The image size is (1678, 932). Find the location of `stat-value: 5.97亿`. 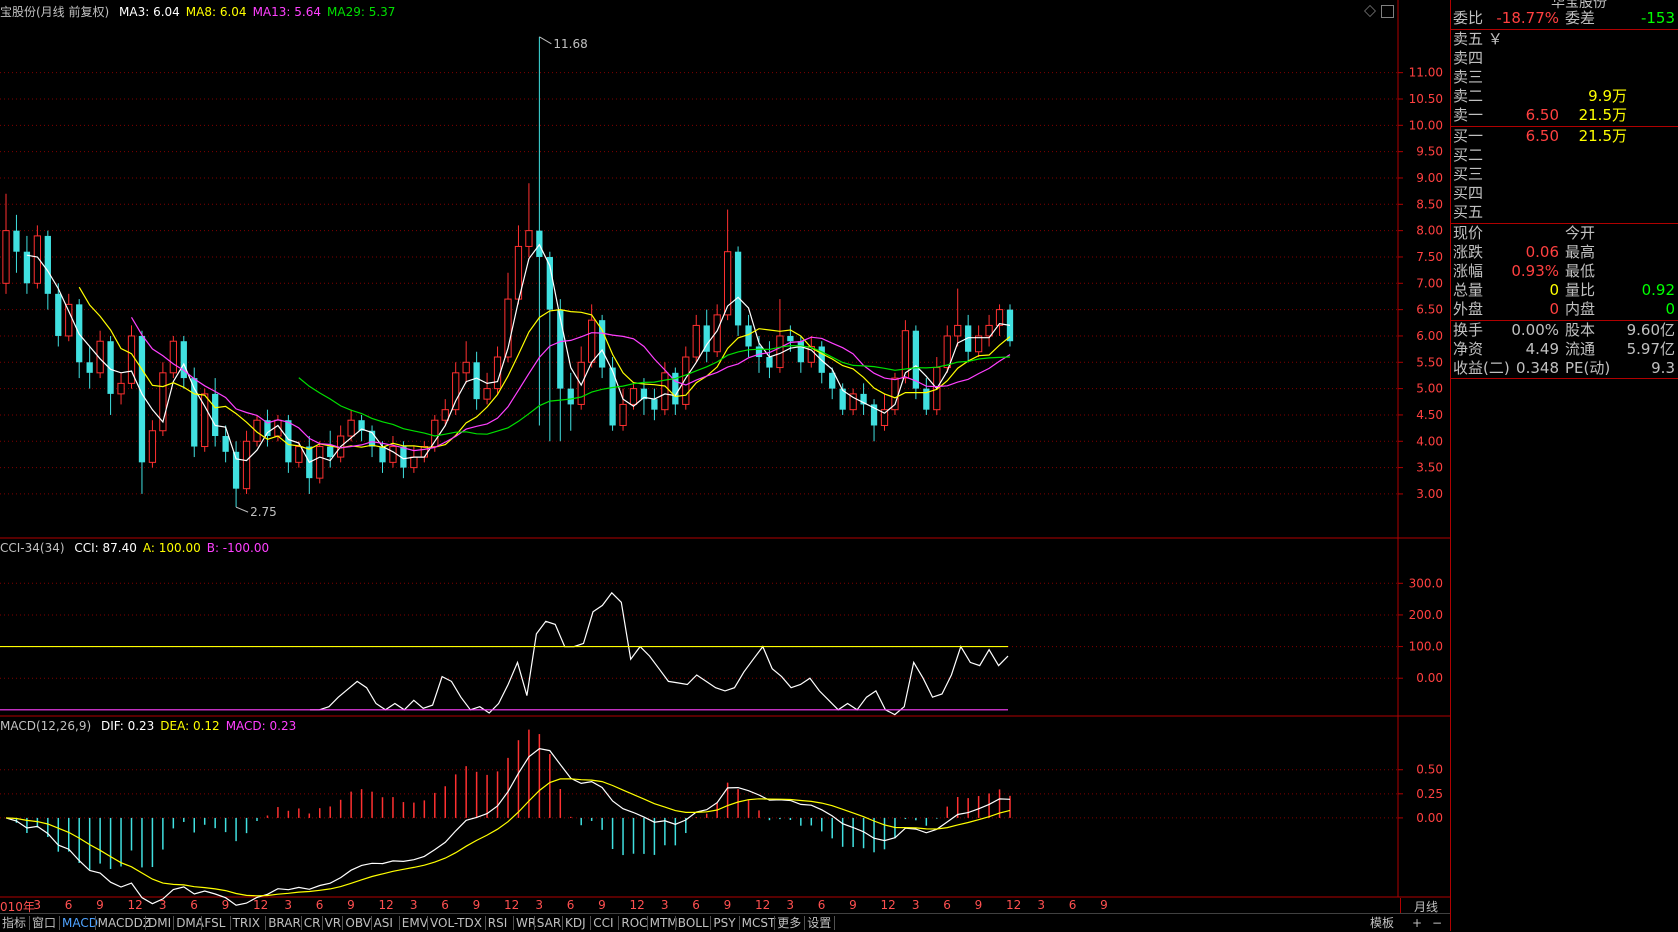

stat-value: 5.97亿 is located at coordinates (1650, 349).